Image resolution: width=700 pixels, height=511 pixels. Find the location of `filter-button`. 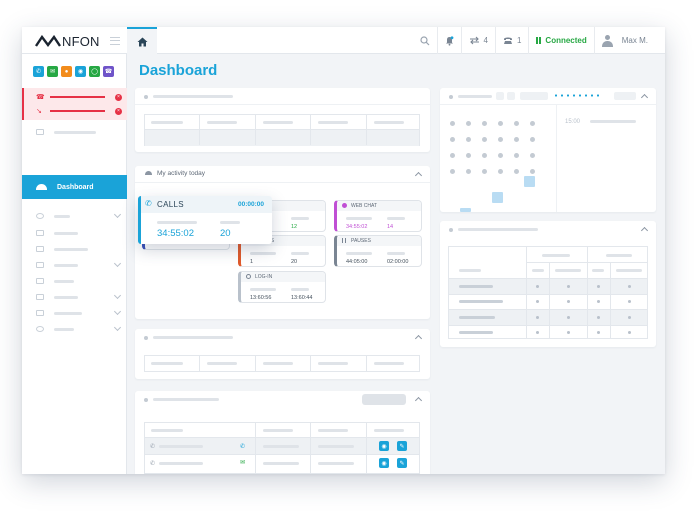

filter-button is located at coordinates (384, 399).